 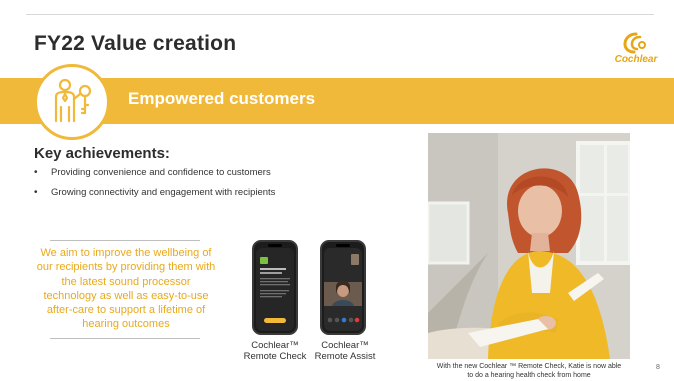 I want to click on remote-check-label: Cochlear™ Remote Check, so click(x=275, y=351).